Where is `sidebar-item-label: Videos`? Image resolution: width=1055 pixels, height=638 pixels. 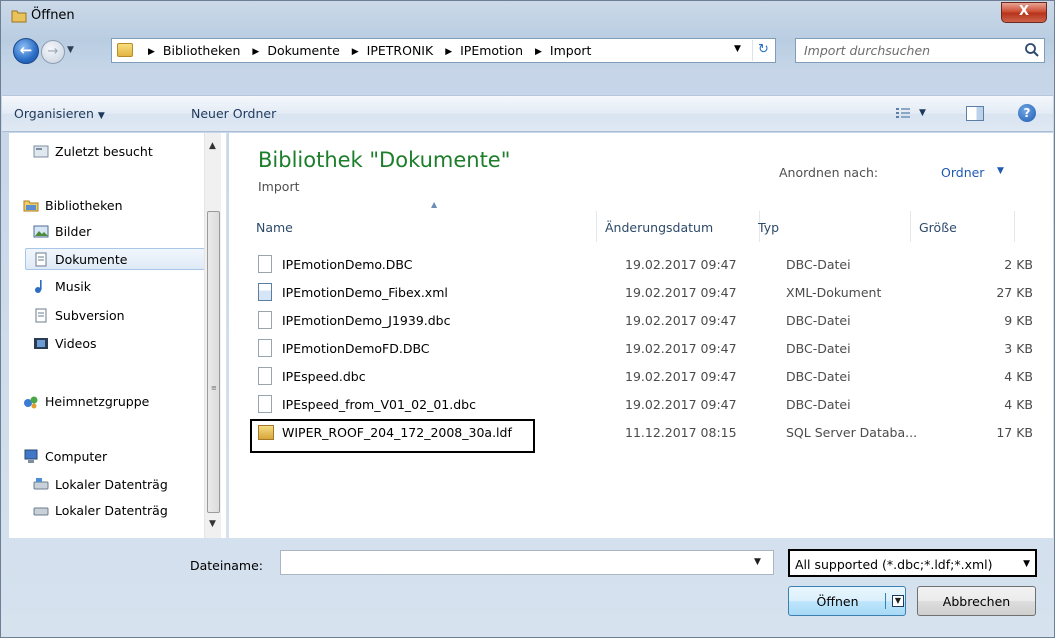 sidebar-item-label: Videos is located at coordinates (76, 343).